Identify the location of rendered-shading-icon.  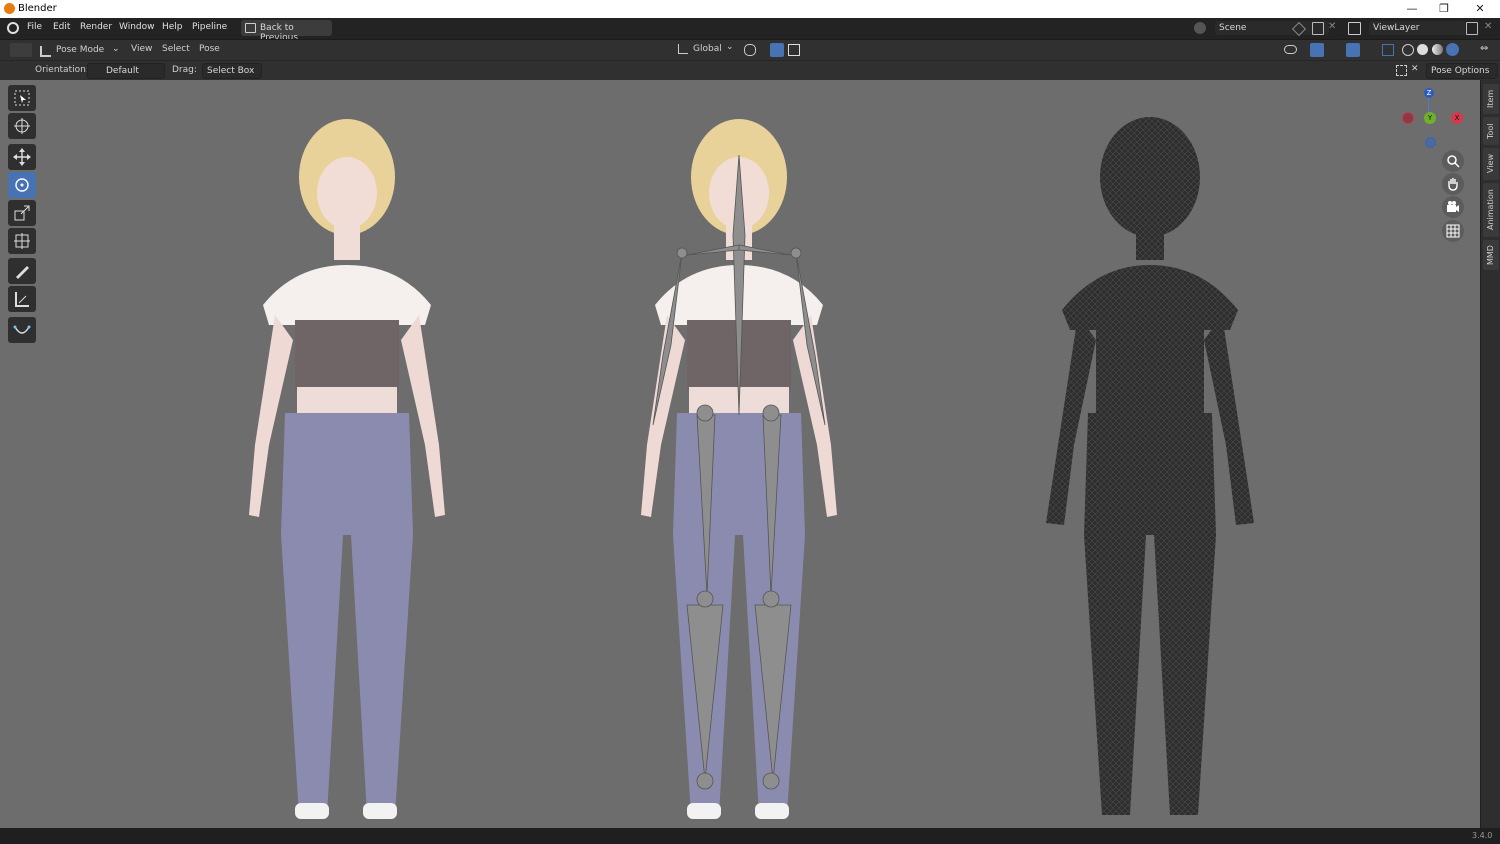
(1452, 49).